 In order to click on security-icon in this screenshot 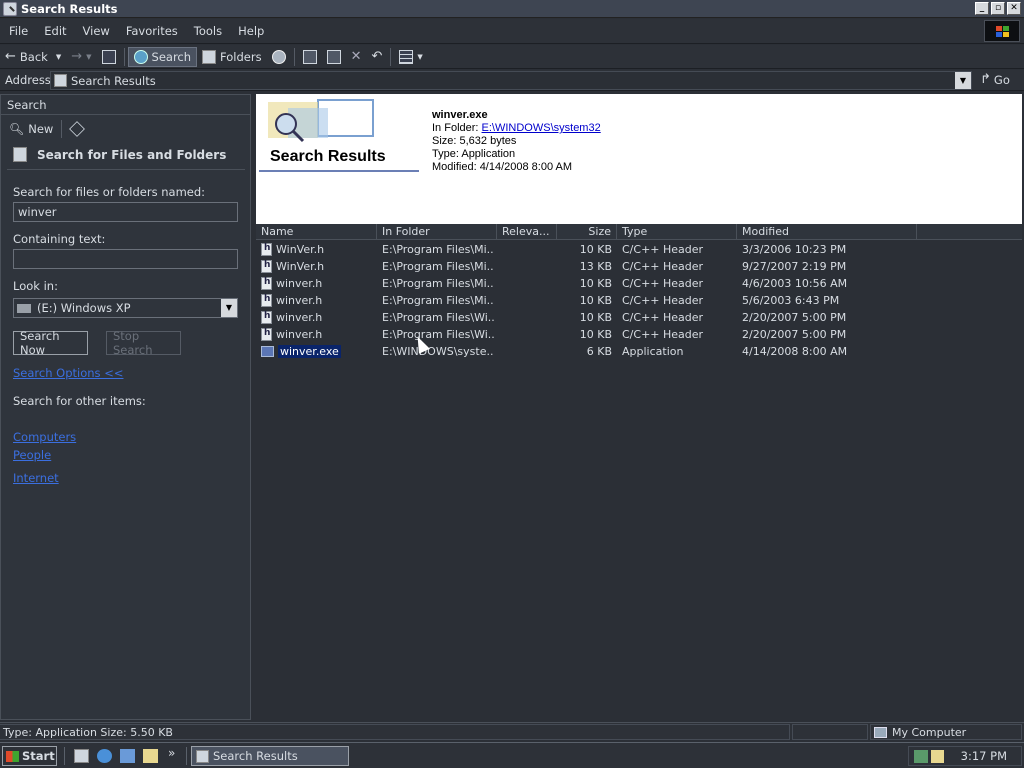, I will do `click(937, 756)`.